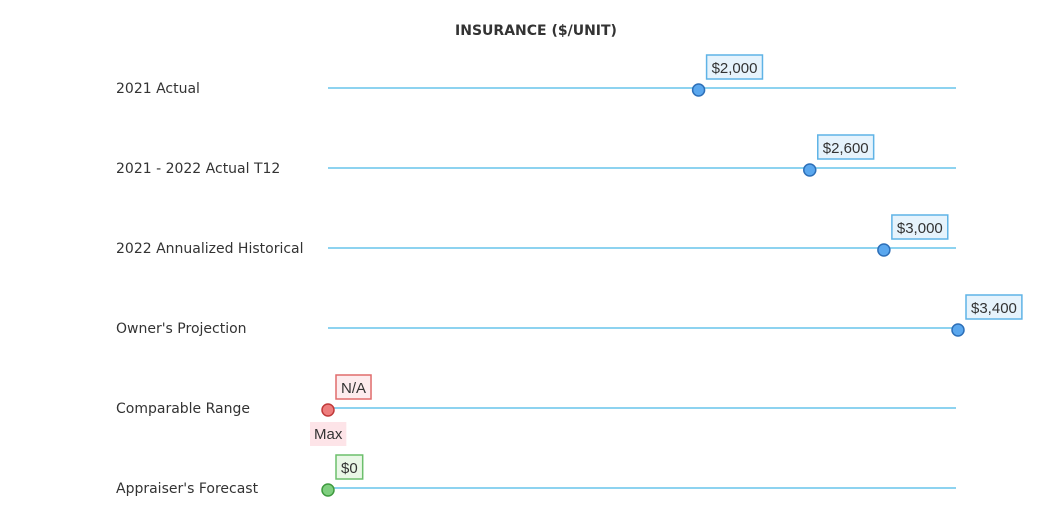 The width and height of the screenshot is (1056, 516). Describe the element at coordinates (735, 68) in the screenshot. I see `value-label: $2,000` at that location.